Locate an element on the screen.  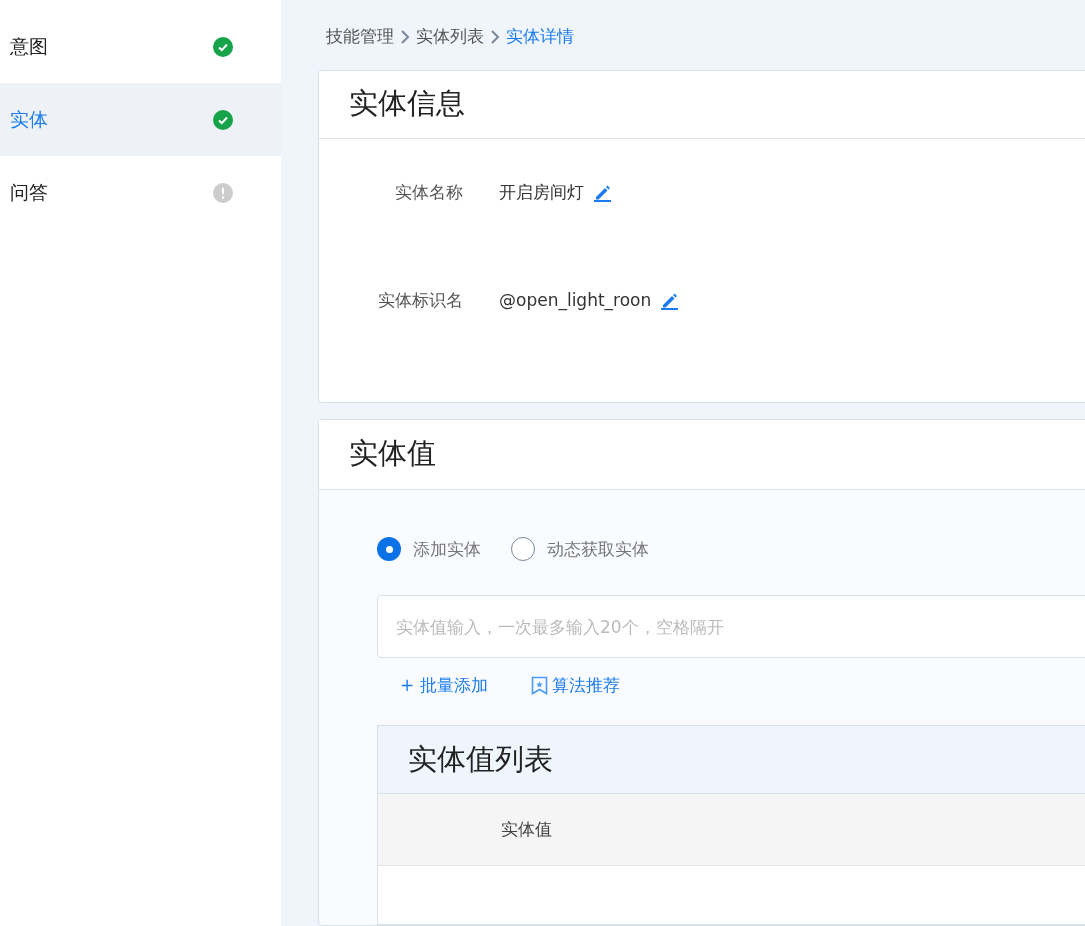
field-value: 开启房间灯 is located at coordinates (541, 192).